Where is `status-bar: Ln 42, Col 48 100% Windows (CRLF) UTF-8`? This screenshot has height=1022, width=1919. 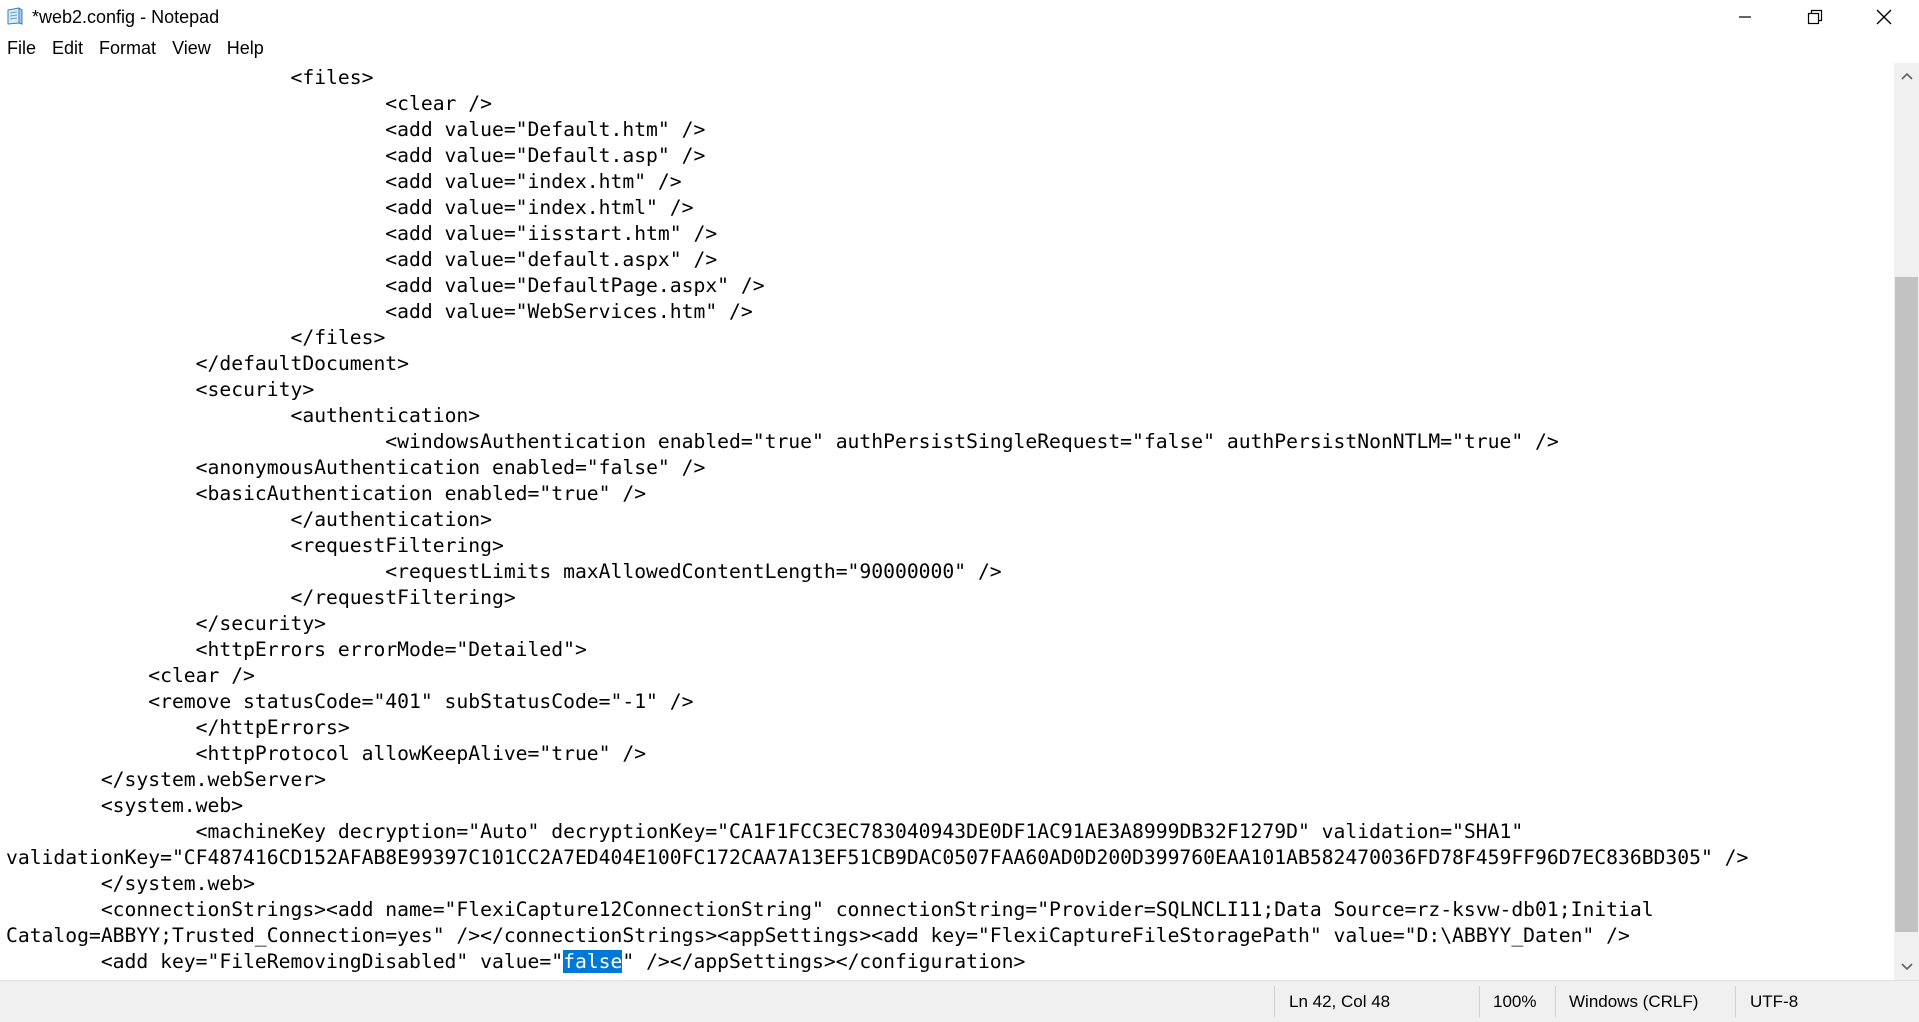 status-bar: Ln 42, Col 48 100% Windows (CRLF) UTF-8 is located at coordinates (959, 1001).